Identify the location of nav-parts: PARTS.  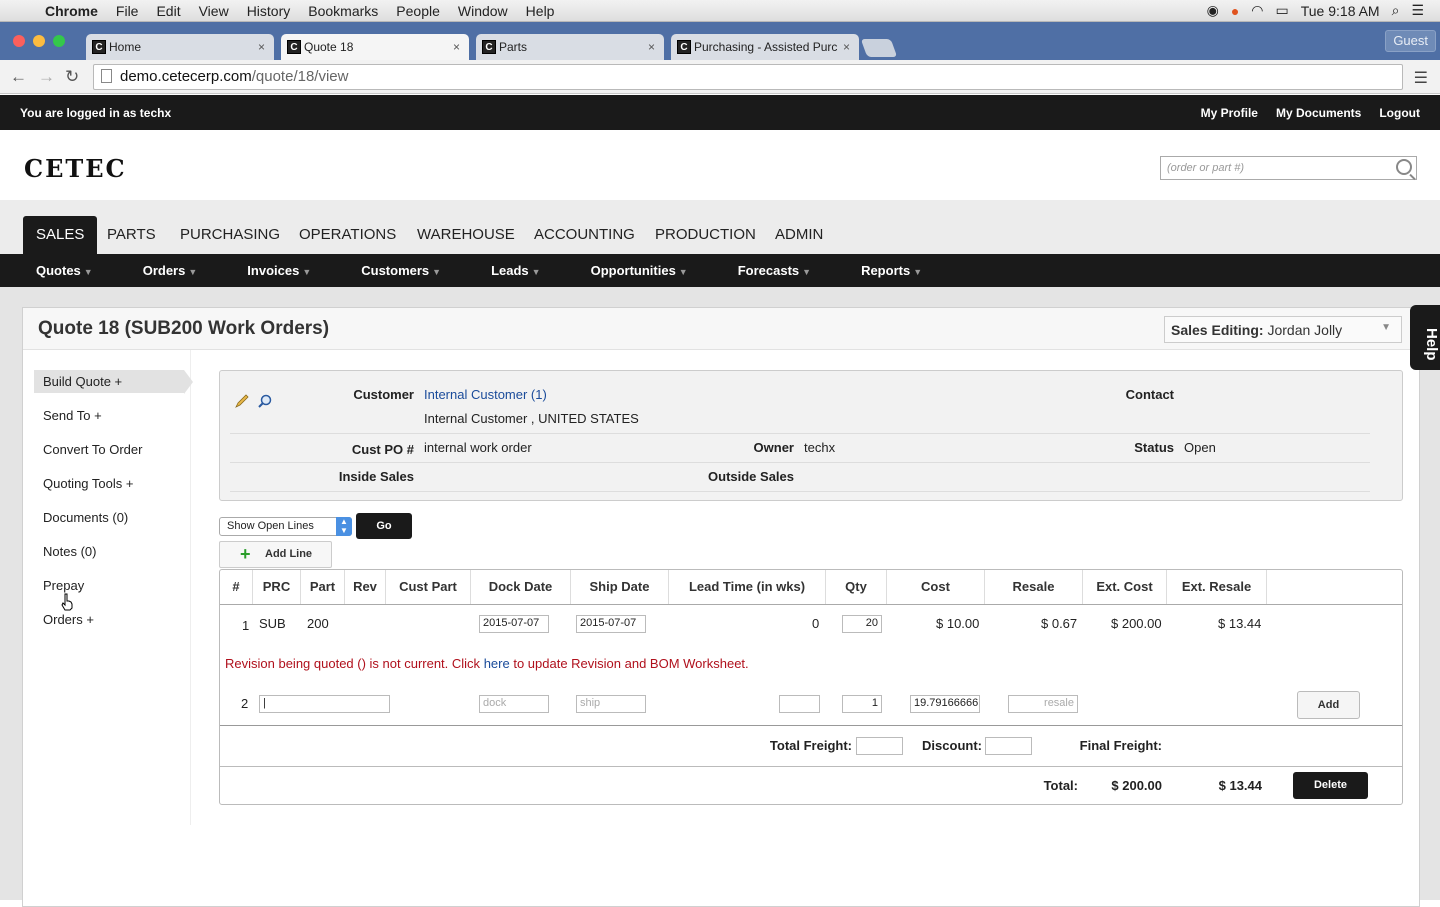
(131, 235).